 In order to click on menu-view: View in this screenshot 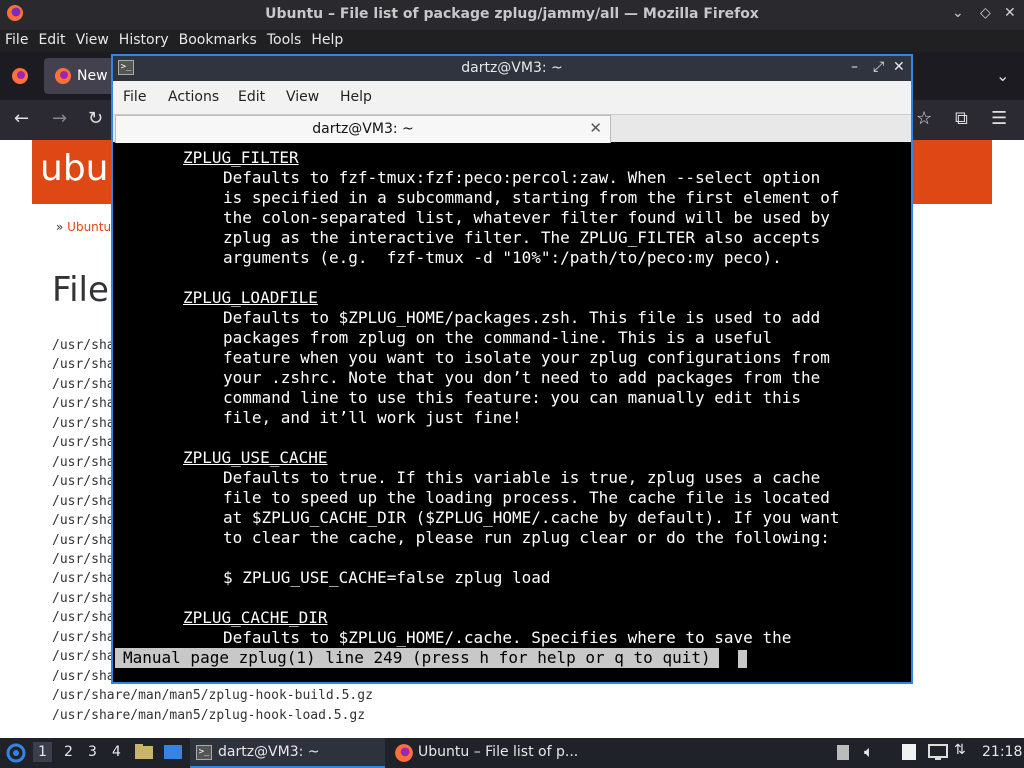, I will do `click(92, 39)`.